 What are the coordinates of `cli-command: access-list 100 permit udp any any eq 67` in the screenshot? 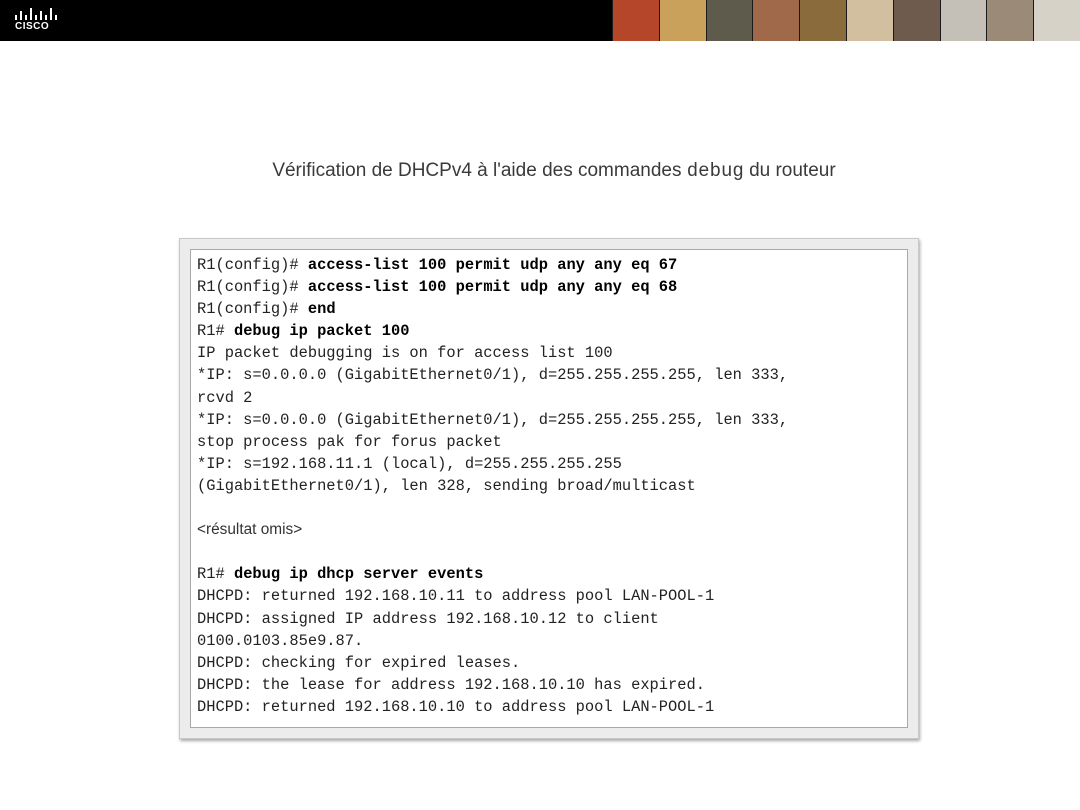 It's located at (492, 265).